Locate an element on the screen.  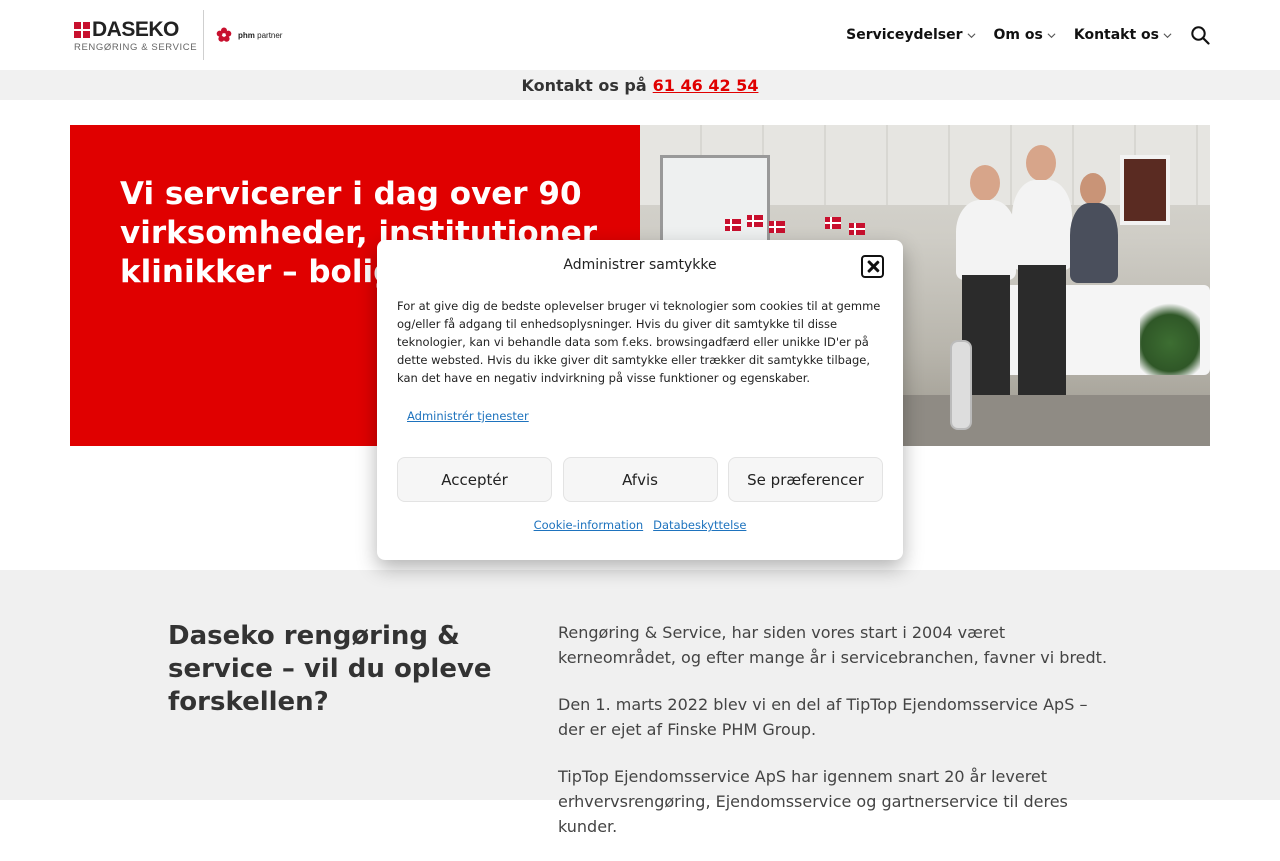
privacy-link: Databeskyttelse is located at coordinates (699, 525).